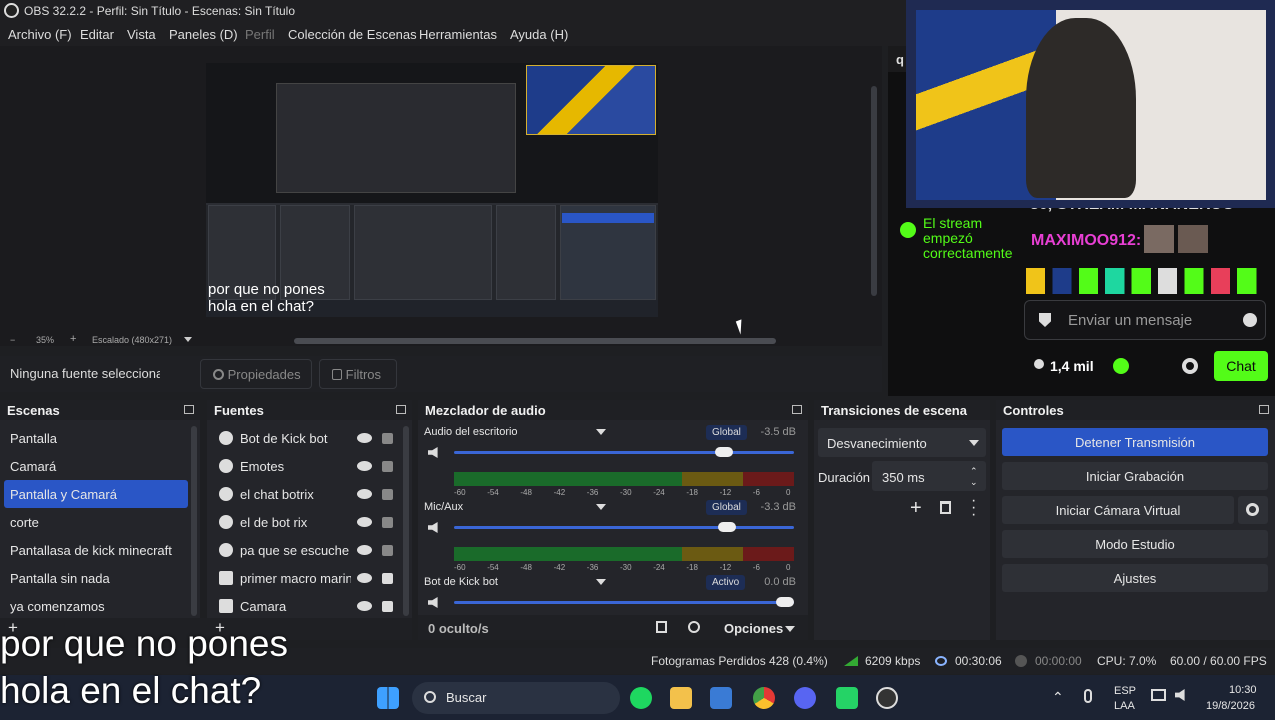  Describe the element at coordinates (96, 466) in the screenshot. I see `scene-item: Camará` at that location.